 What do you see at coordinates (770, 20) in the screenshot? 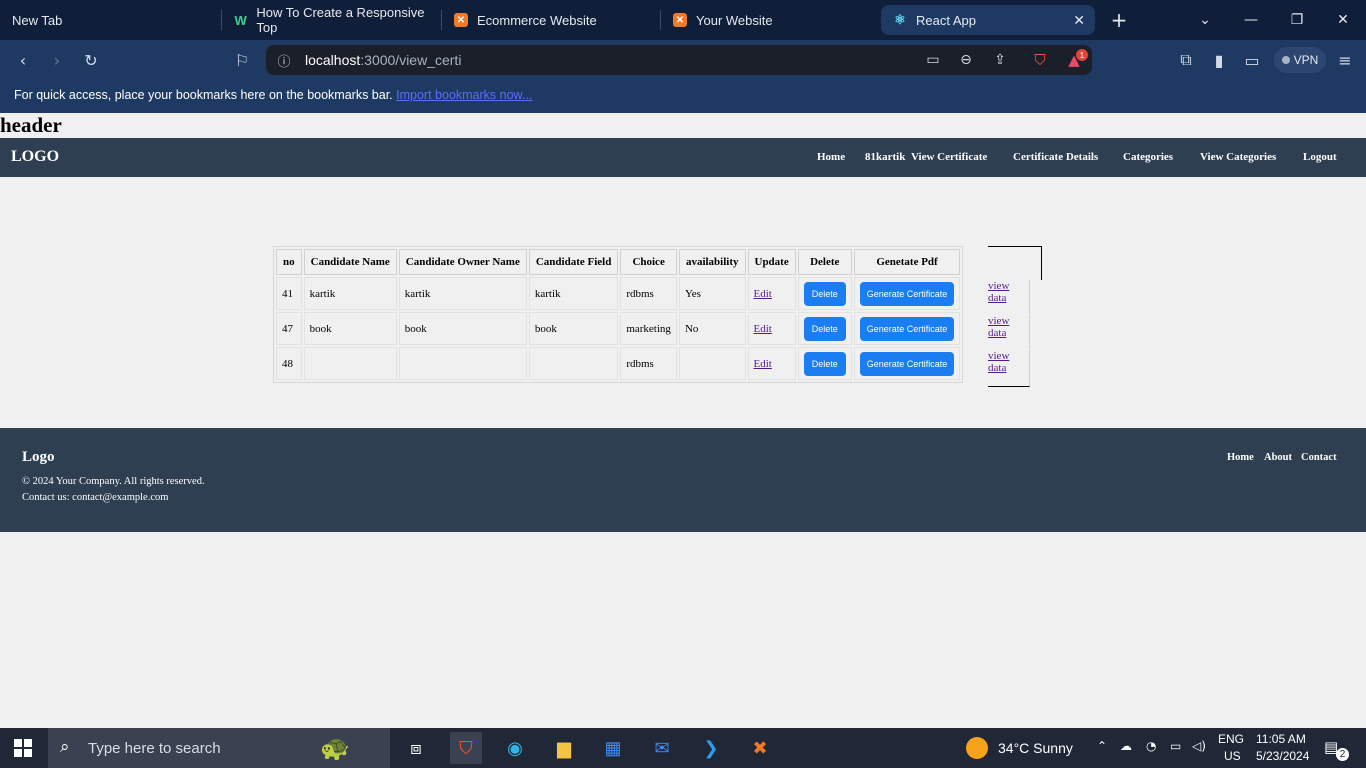
I see `tab-your-website: ✕ Your Website` at bounding box center [770, 20].